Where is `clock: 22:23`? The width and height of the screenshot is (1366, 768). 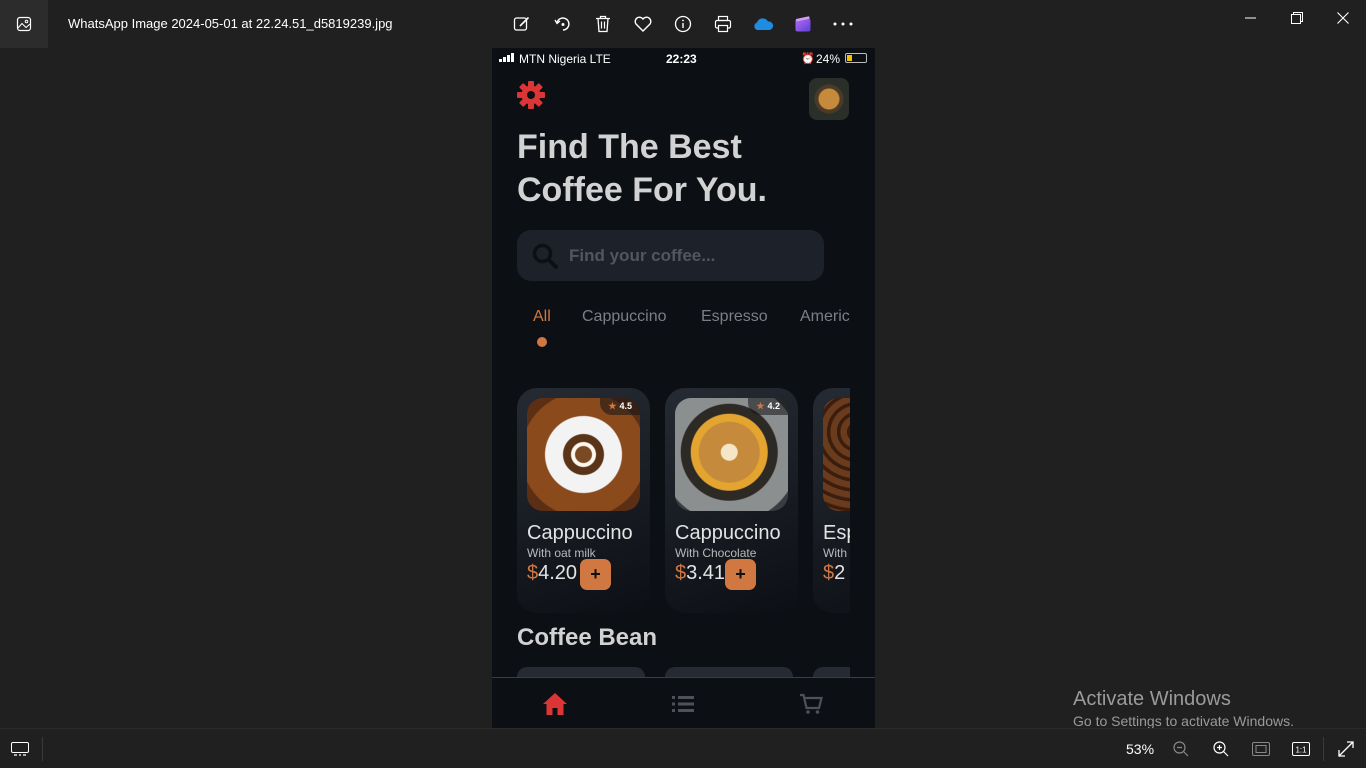
clock: 22:23 is located at coordinates (681, 59).